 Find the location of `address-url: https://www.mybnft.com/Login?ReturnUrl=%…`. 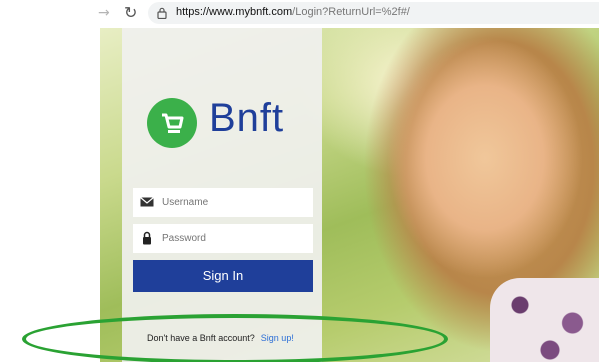

address-url: https://www.mybnft.com/Login?ReturnUrl=%… is located at coordinates (293, 12).